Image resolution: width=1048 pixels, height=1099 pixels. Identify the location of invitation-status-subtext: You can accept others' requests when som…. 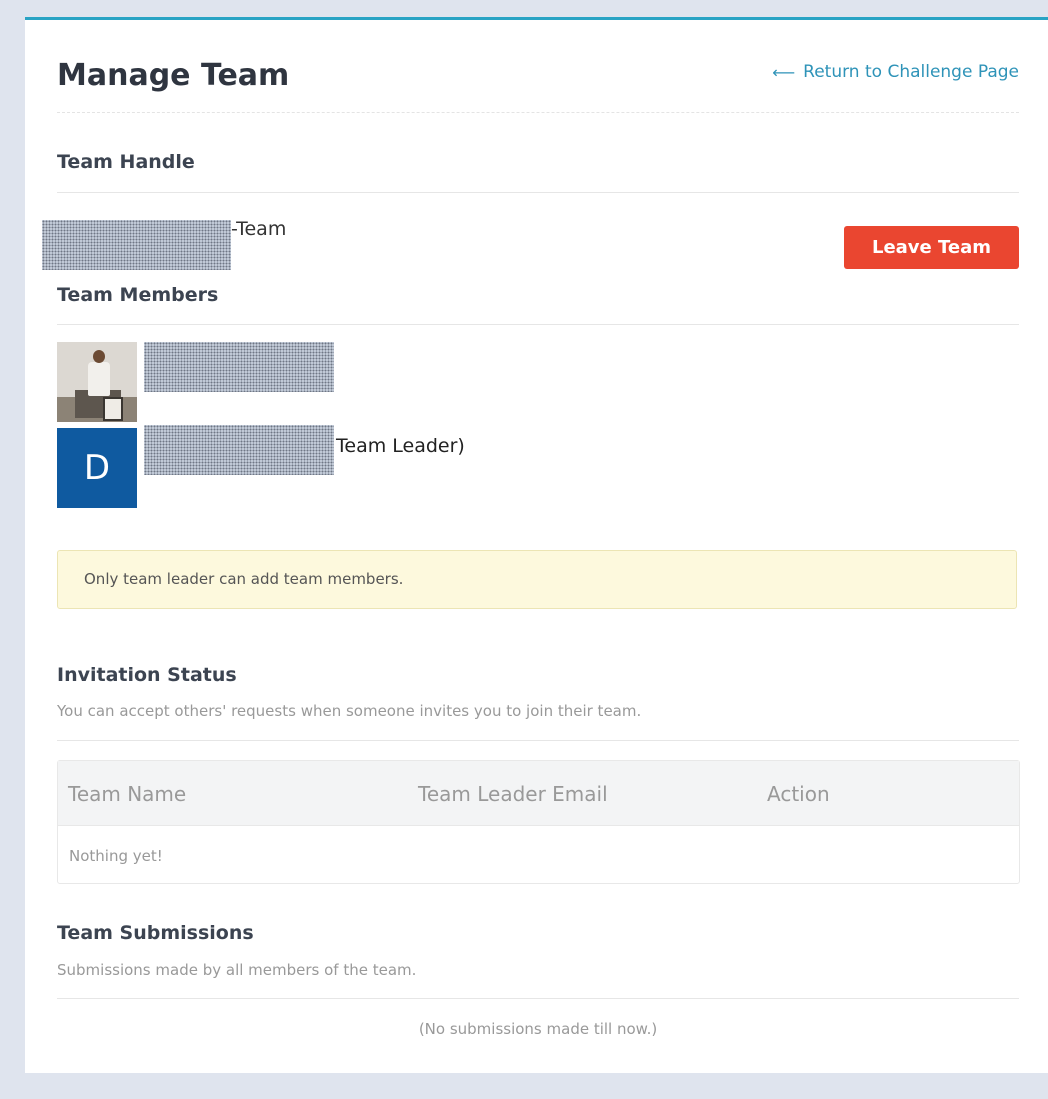
(349, 711).